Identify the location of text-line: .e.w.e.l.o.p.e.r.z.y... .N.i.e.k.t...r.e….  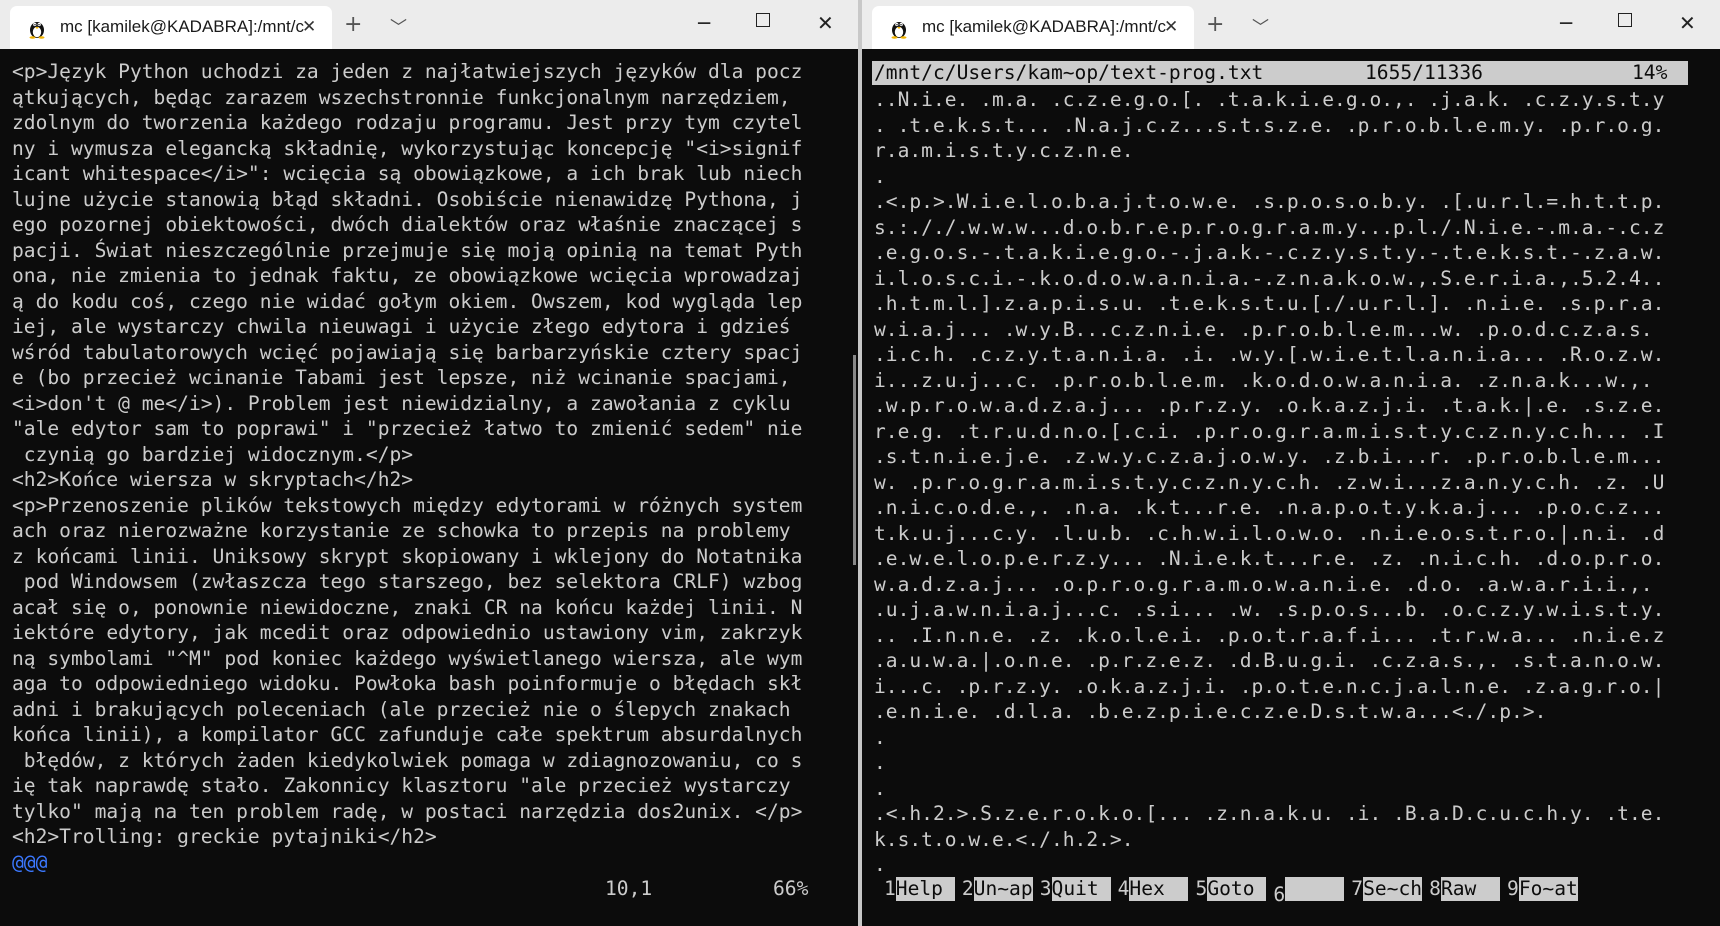
(1269, 558).